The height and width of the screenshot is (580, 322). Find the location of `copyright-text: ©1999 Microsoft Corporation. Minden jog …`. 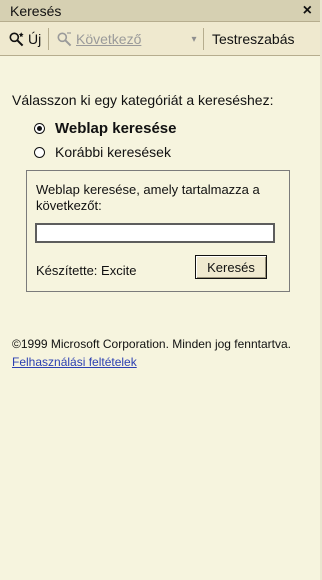

copyright-text: ©1999 Microsoft Corporation. Minden jog … is located at coordinates (151, 344).